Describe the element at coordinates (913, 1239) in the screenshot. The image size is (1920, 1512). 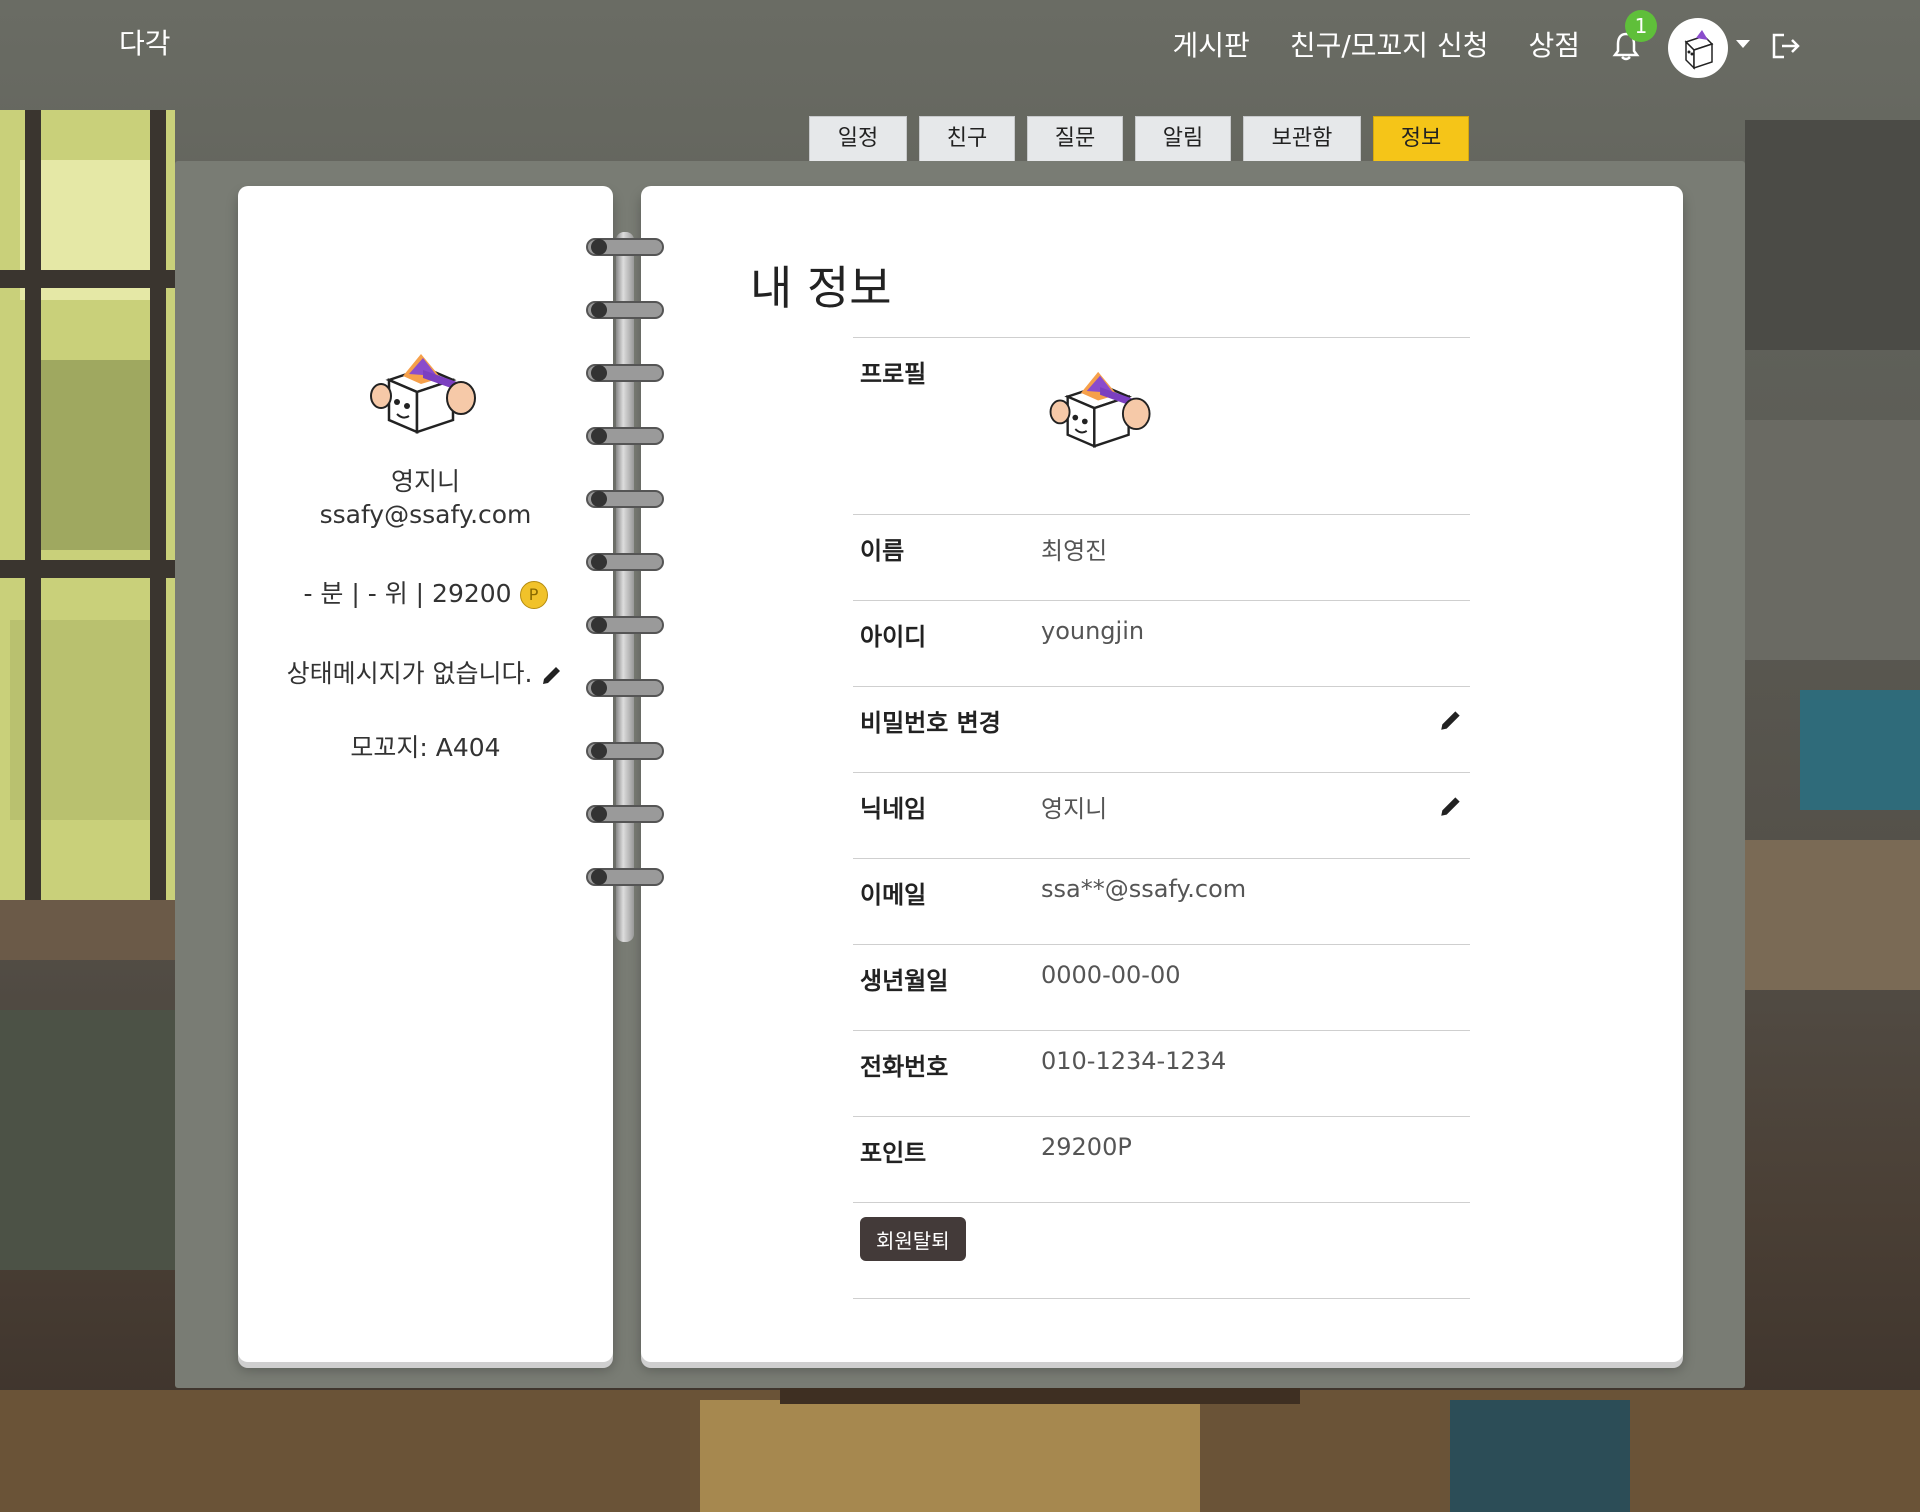
I see `withdraw-button: 회원탈퇴` at that location.